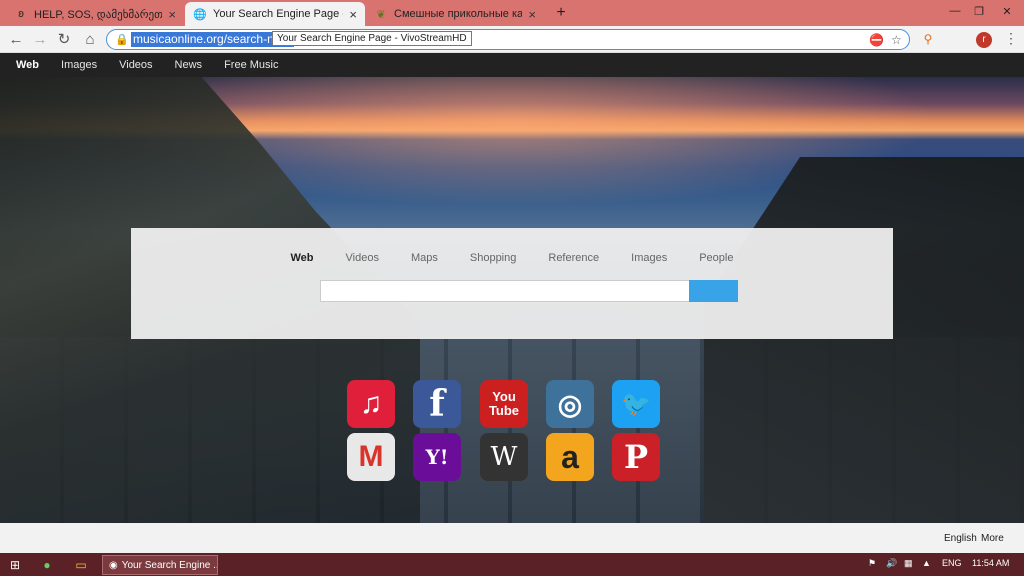 The width and height of the screenshot is (1024, 576). Describe the element at coordinates (896, 40) in the screenshot. I see `bookmark-star-icon: ☆` at that location.